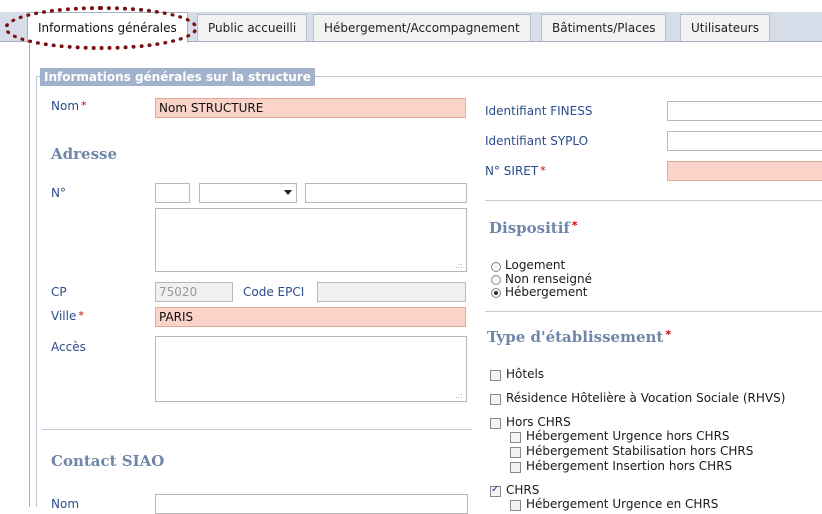 This screenshot has height=514, width=822. Describe the element at coordinates (194, 292) in the screenshot. I see `cp-input: 75020` at that location.